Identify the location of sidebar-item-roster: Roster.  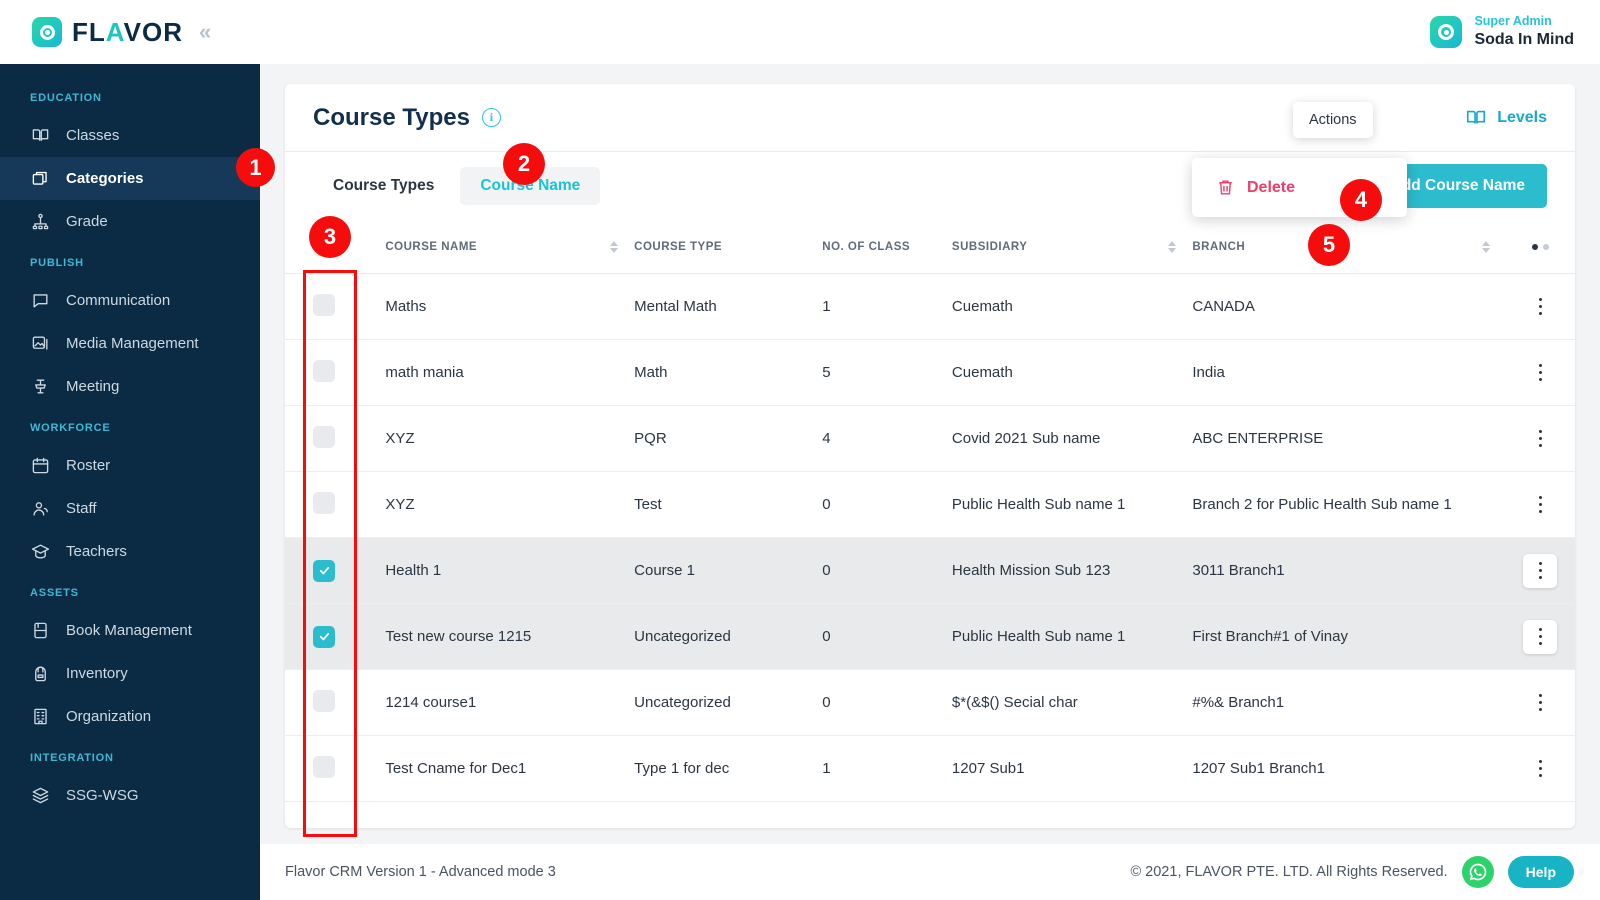
(130, 465).